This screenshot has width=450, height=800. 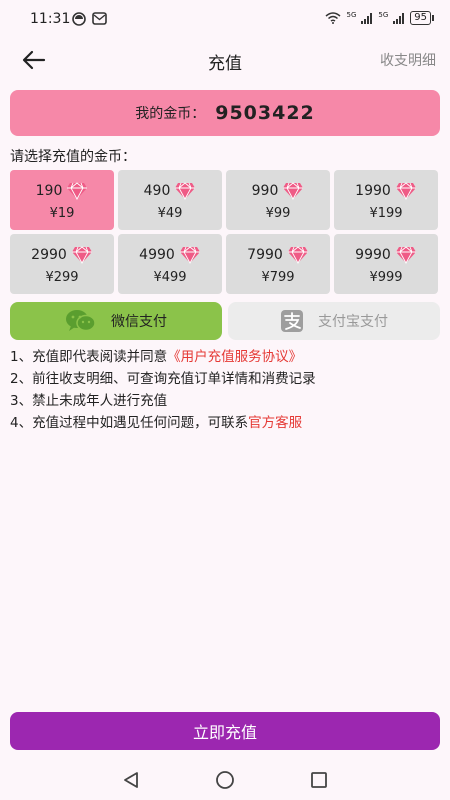 I want to click on status-bar: 11:31 5G 5G 95, so click(x=225, y=20).